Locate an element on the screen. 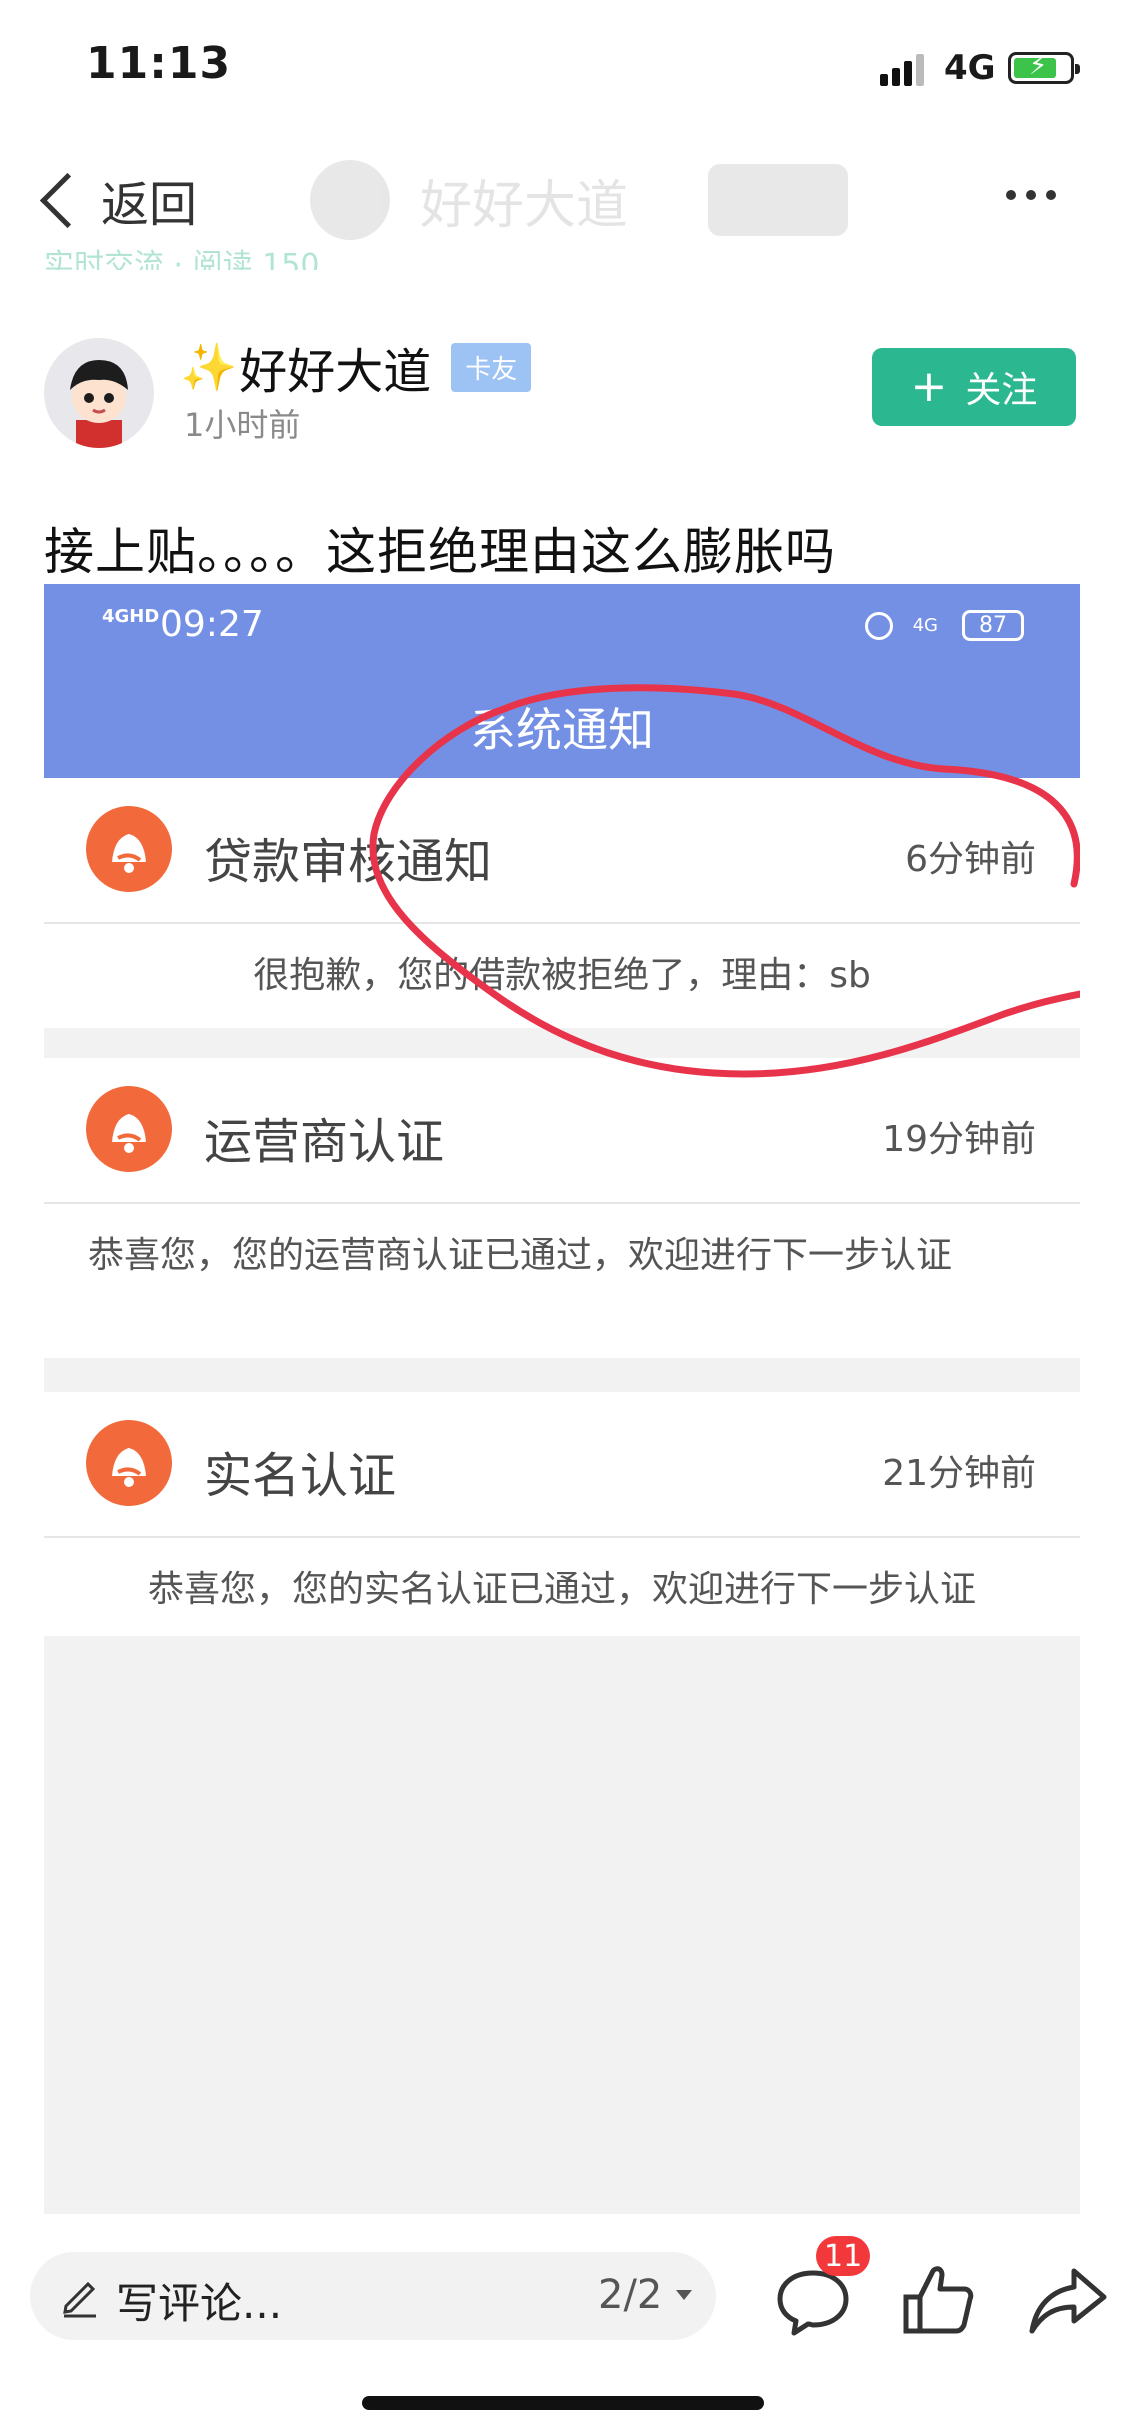  nav-title: 好好大道 is located at coordinates (524, 205).